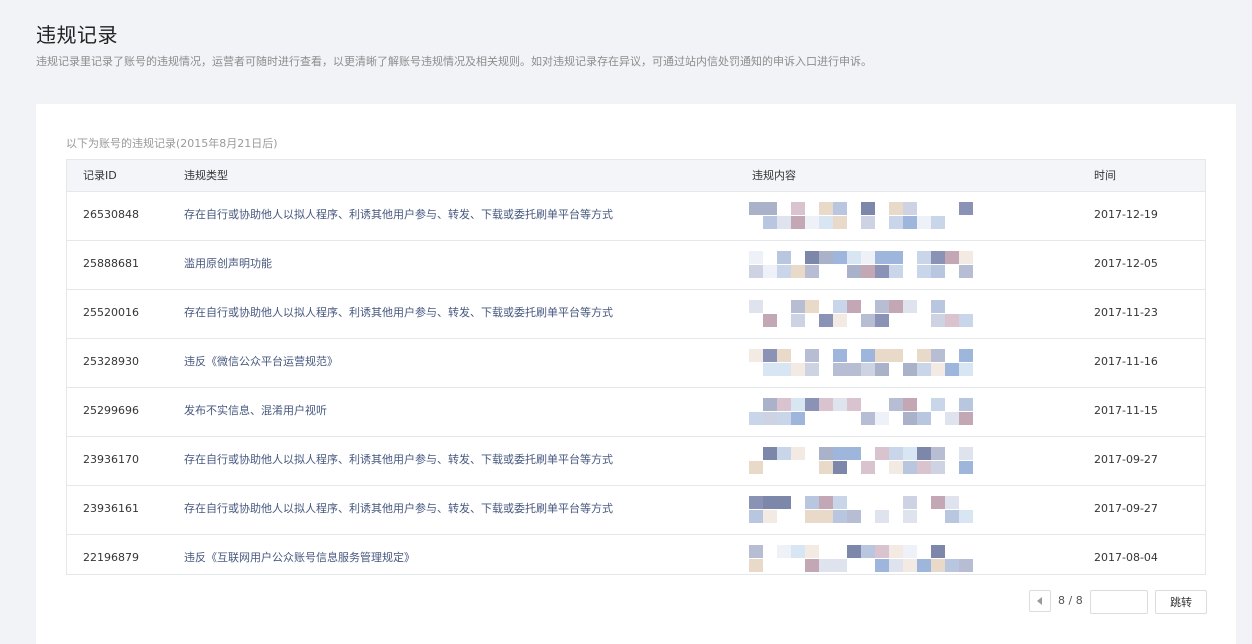  What do you see at coordinates (172, 143) in the screenshot?
I see `records-caption: 以下为账号的违规记录(2015年8月21日后)` at bounding box center [172, 143].